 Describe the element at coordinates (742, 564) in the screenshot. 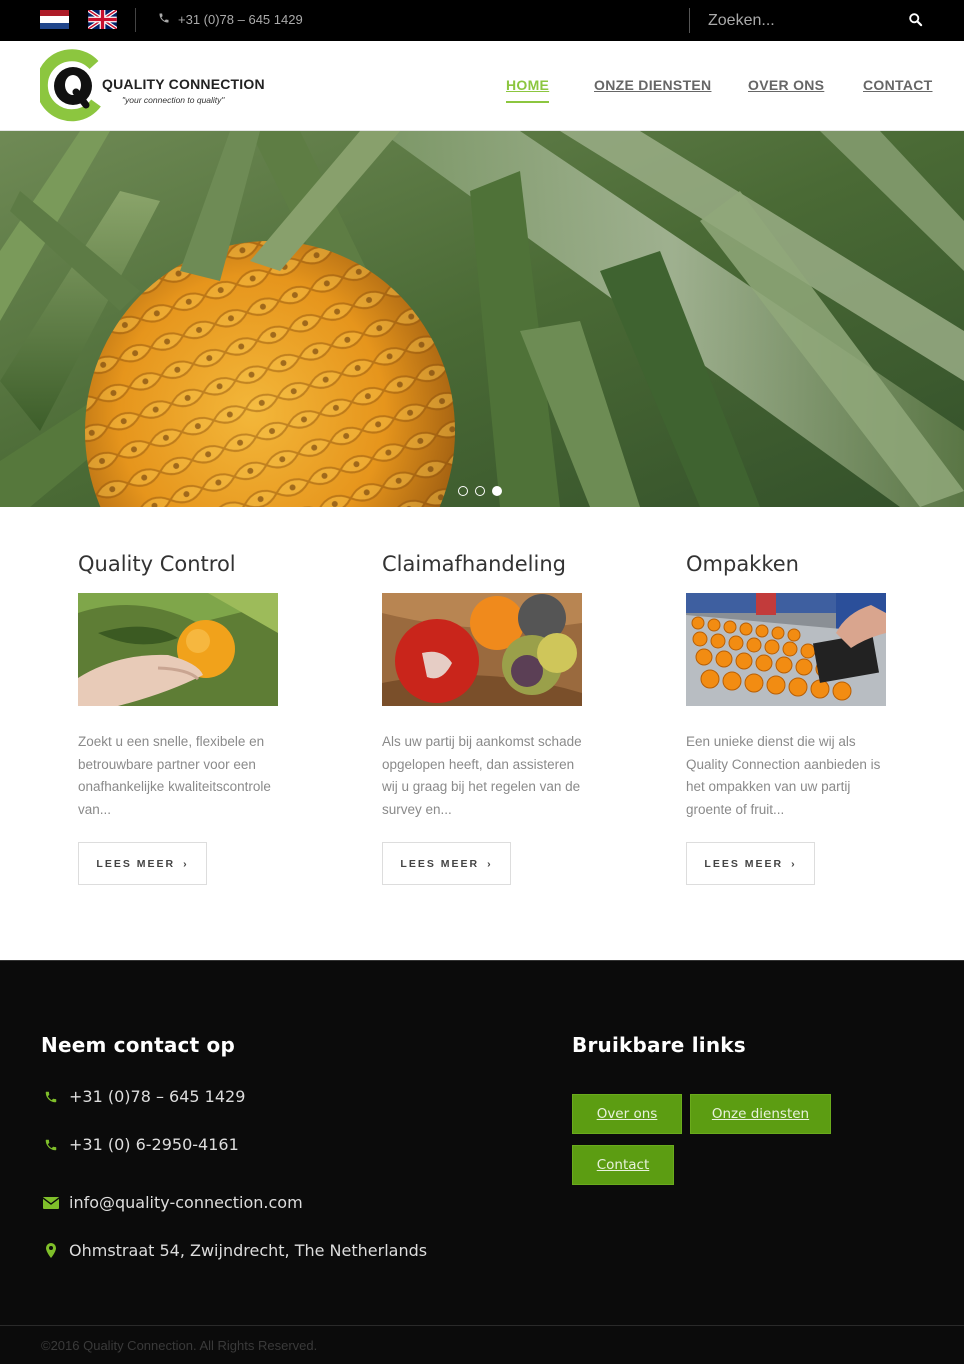

I see `service-title: Ompakken` at that location.